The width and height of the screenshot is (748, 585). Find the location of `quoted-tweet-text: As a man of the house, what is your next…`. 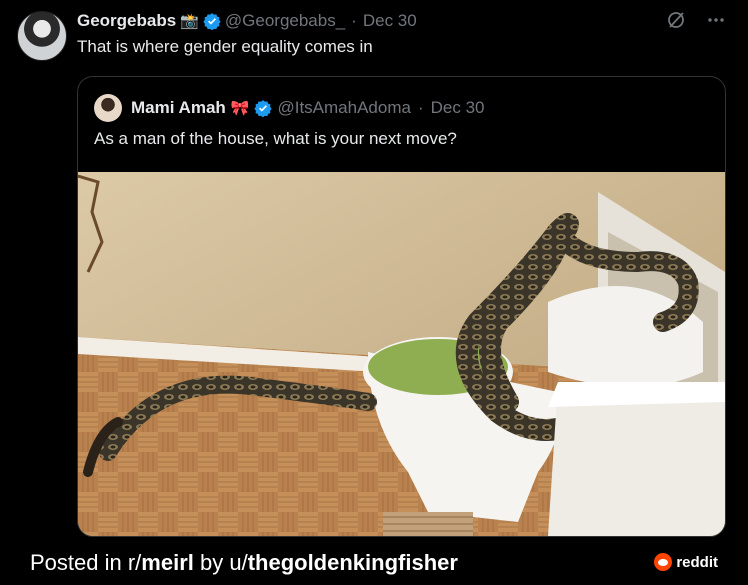

quoted-tweet-text: As a man of the house, what is your next… is located at coordinates (275, 138).